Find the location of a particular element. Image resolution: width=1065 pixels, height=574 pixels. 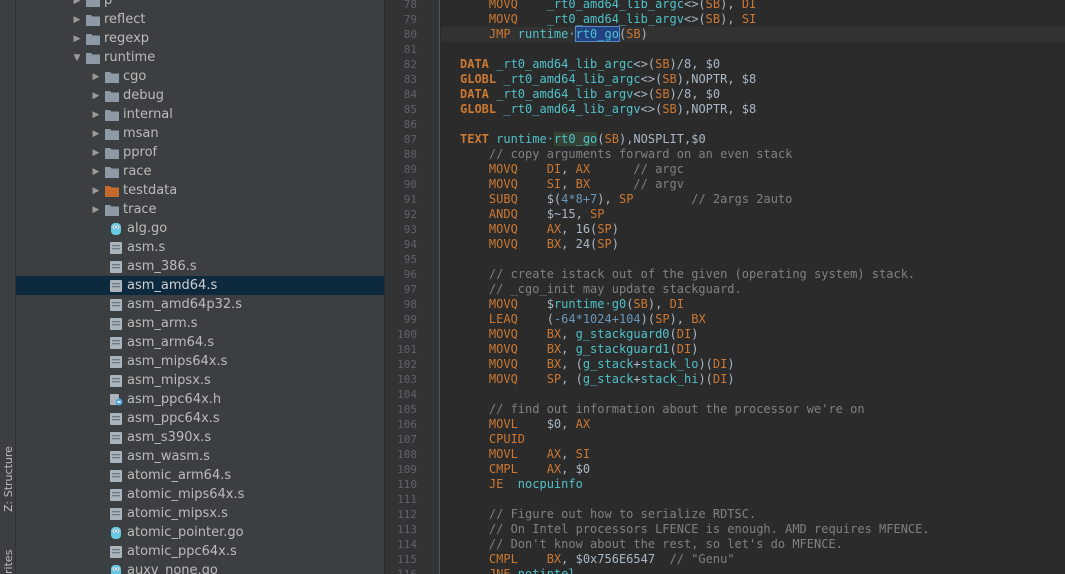

tree-item: atomic_arm64.s is located at coordinates (200, 475).